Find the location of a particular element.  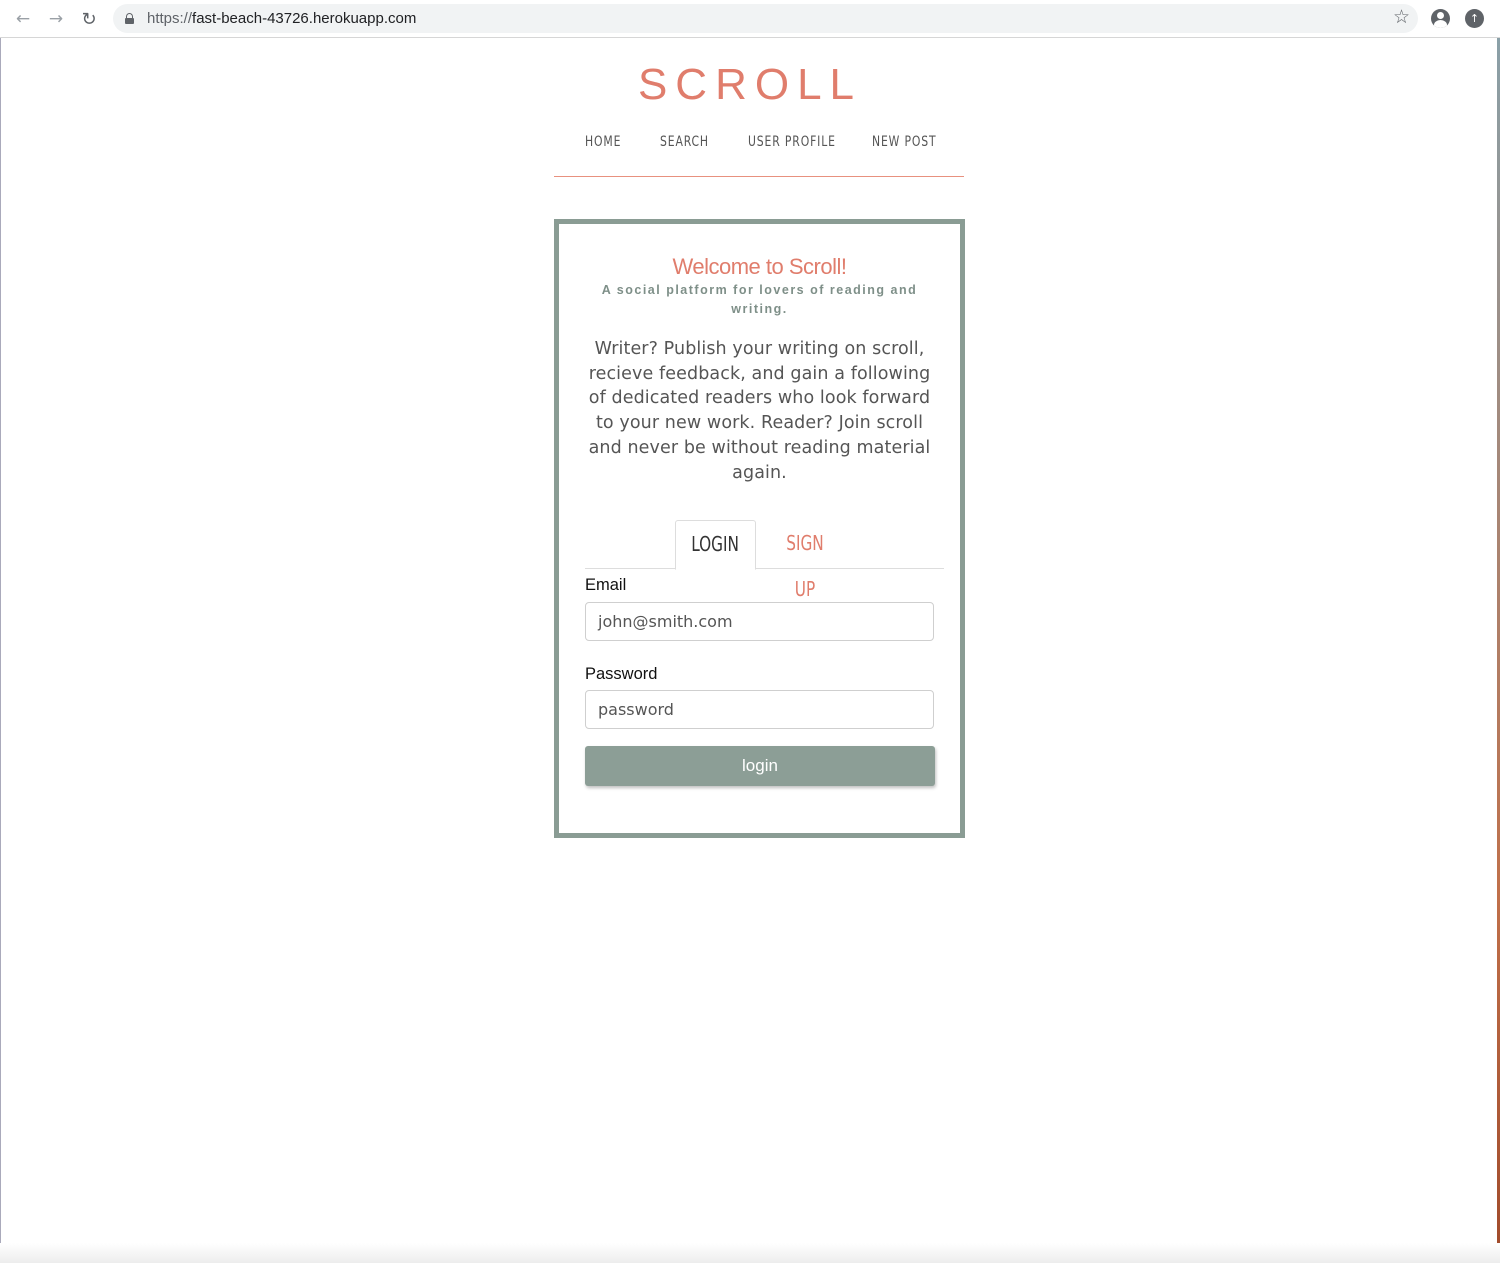

tab-login-label: LOGIN is located at coordinates (715, 544).